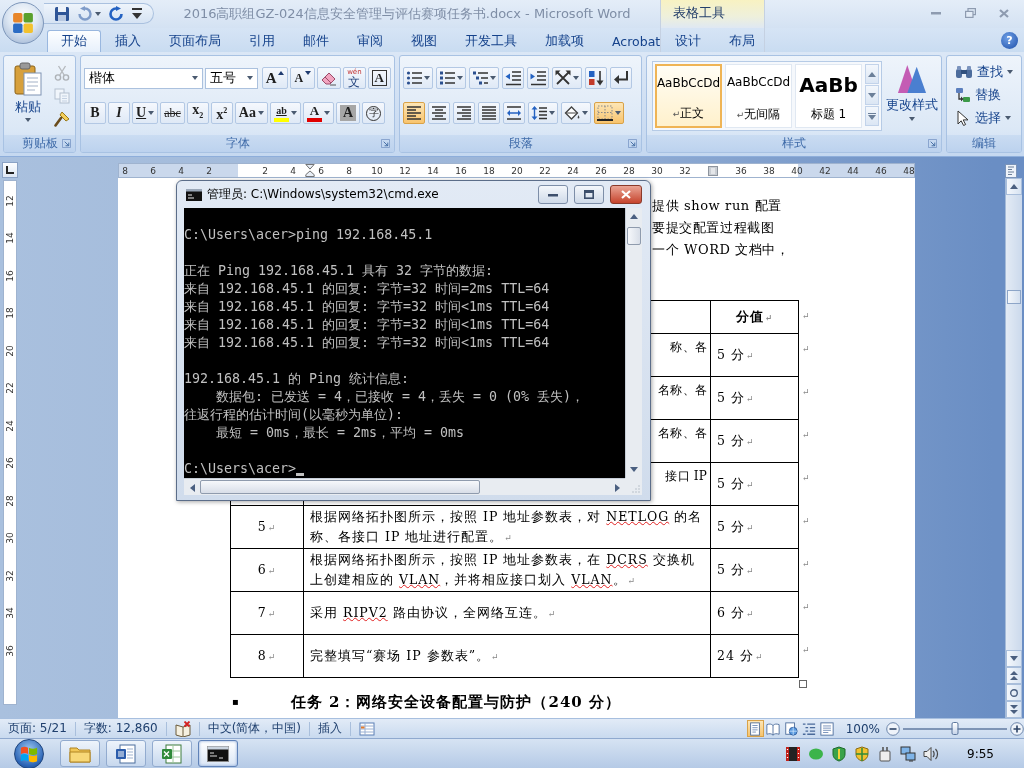 Image resolution: width=1024 pixels, height=768 pixels. I want to click on gallery-up-button, so click(872, 74).